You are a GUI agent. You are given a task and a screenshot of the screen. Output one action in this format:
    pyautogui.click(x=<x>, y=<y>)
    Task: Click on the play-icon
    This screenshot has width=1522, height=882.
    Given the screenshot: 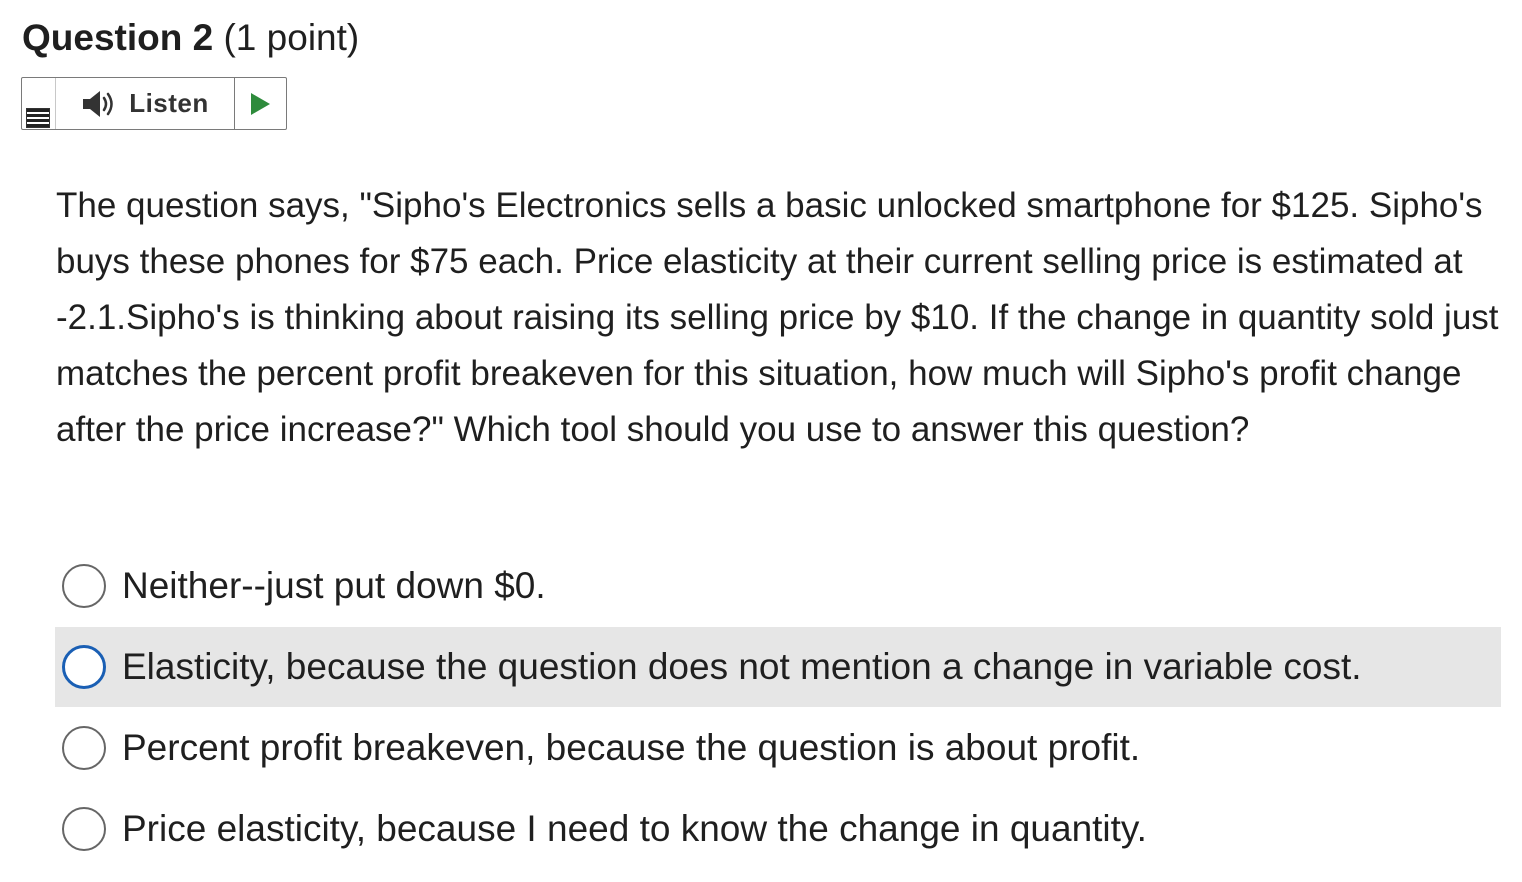 What is the action you would take?
    pyautogui.click(x=260, y=103)
    